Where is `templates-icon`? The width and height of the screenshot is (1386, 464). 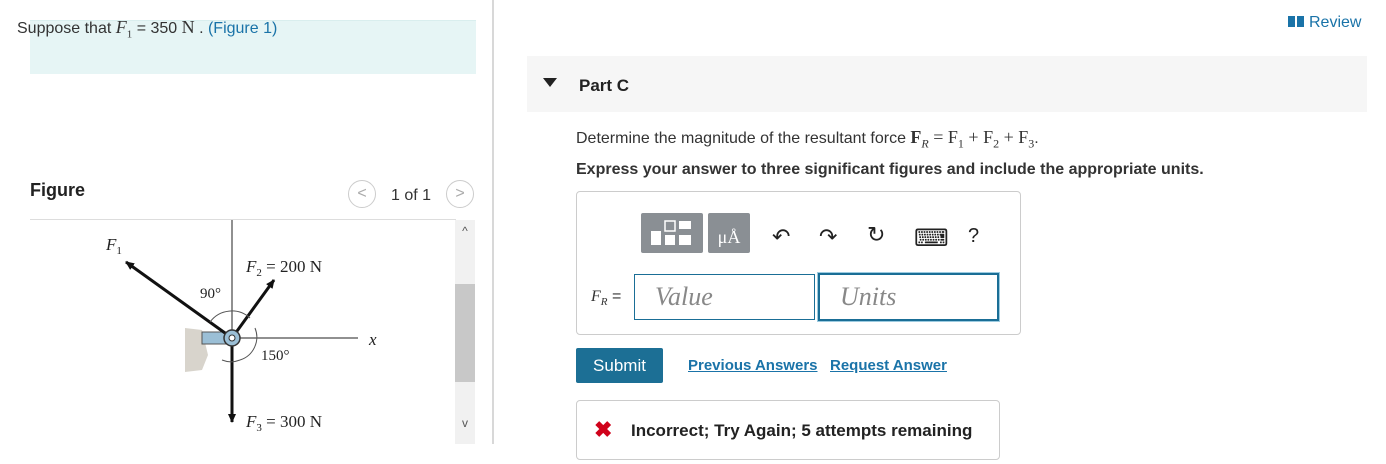
templates-icon is located at coordinates (671, 232).